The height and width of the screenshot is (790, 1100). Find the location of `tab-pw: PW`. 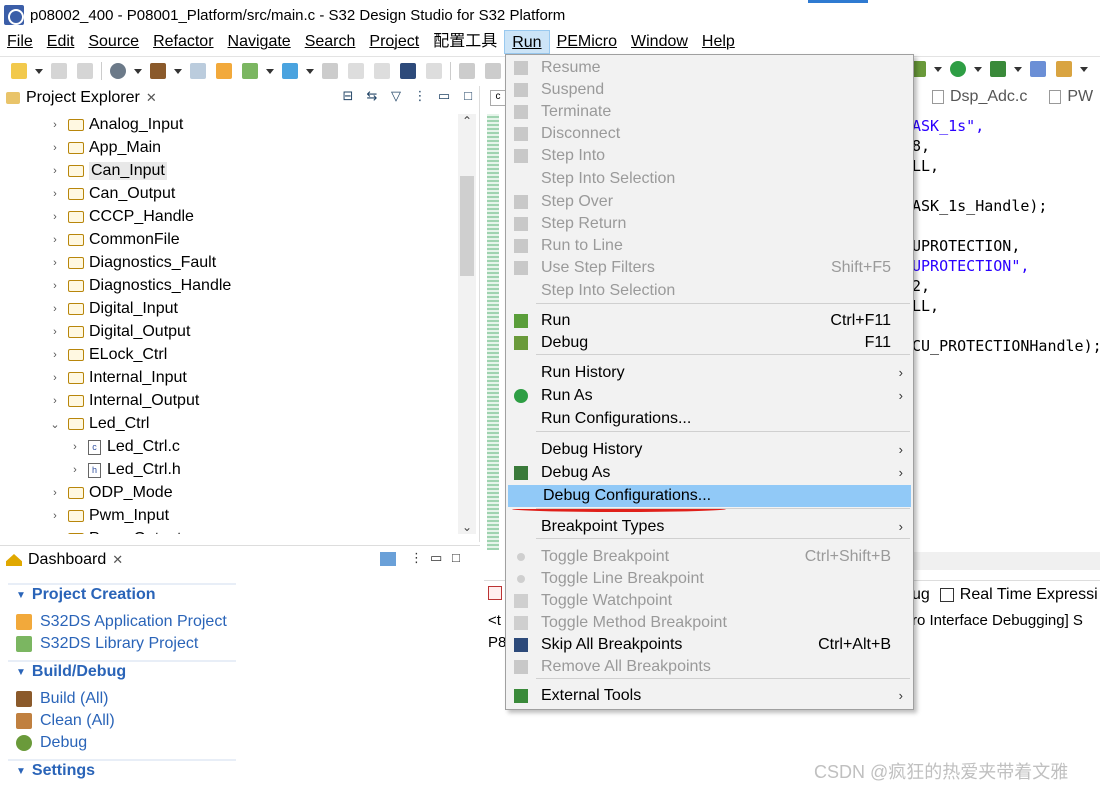

tab-pw: PW is located at coordinates (1080, 97).